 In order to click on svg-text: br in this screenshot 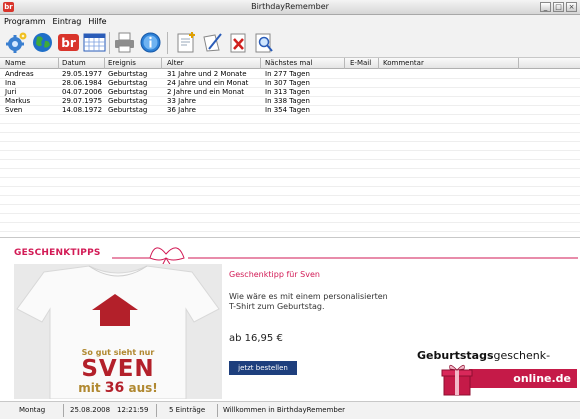, I will do `click(68, 43)`.